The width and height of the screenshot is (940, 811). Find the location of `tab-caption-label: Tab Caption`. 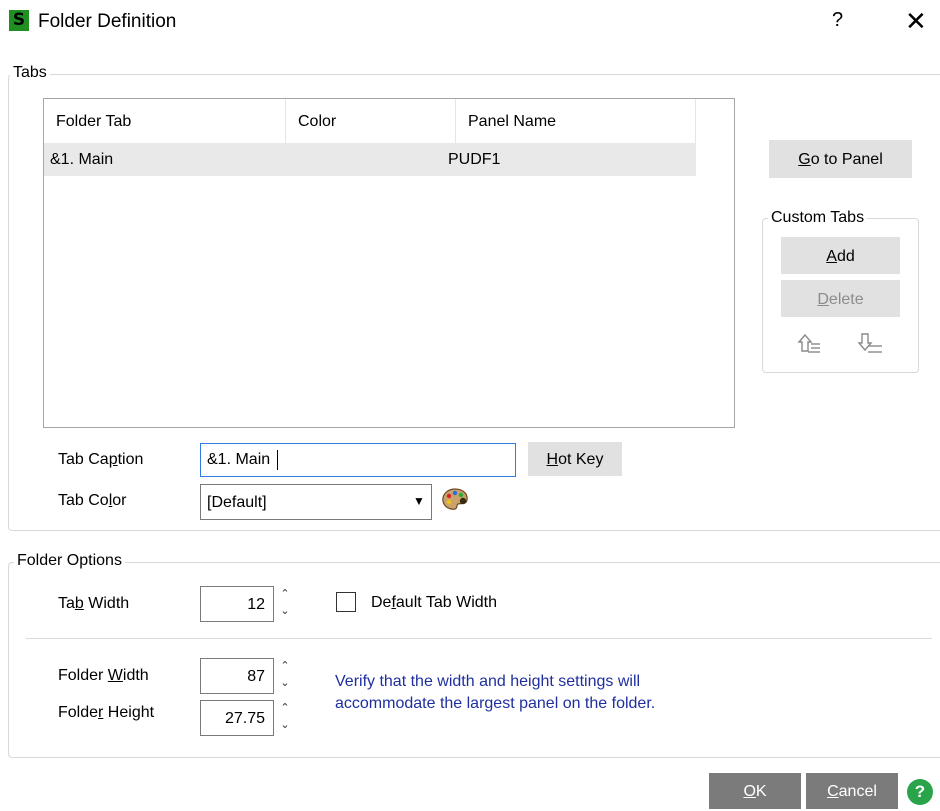

tab-caption-label: Tab Caption is located at coordinates (101, 459).